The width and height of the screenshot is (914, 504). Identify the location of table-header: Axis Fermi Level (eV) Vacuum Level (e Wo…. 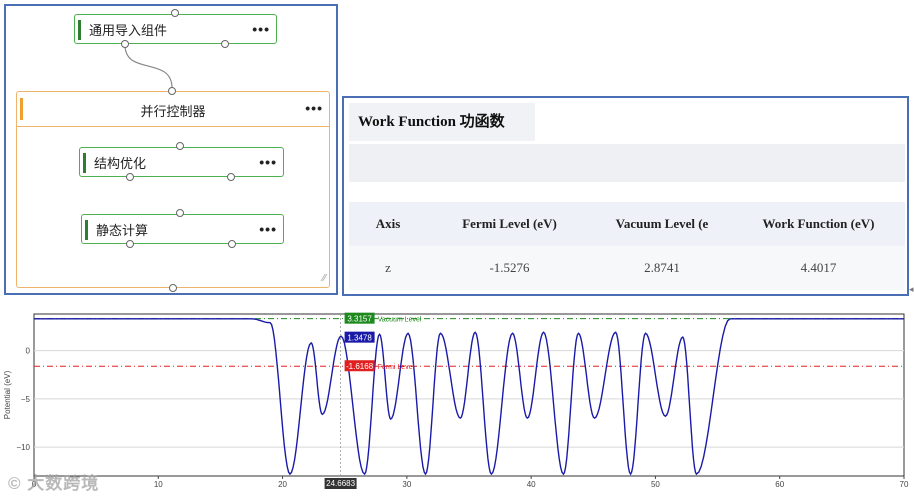
(627, 224).